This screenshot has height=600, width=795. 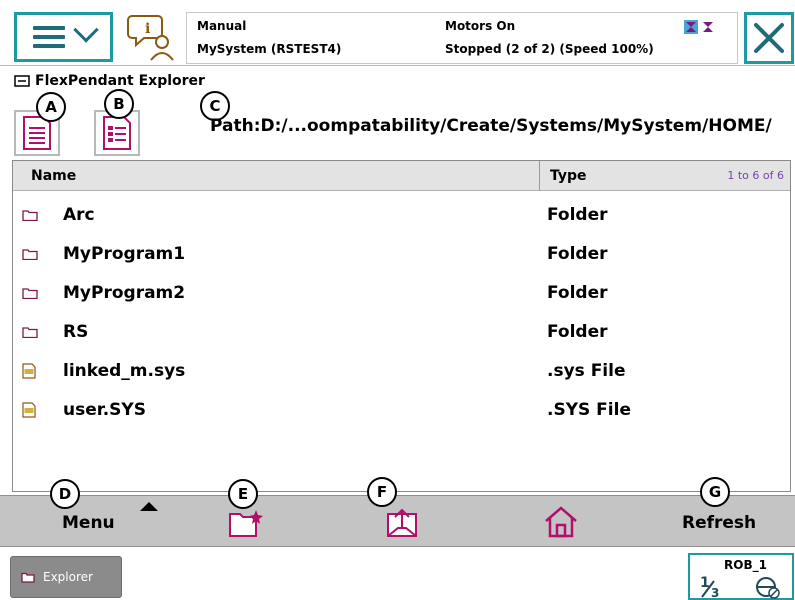 I want to click on caret-up-icon, so click(x=149, y=506).